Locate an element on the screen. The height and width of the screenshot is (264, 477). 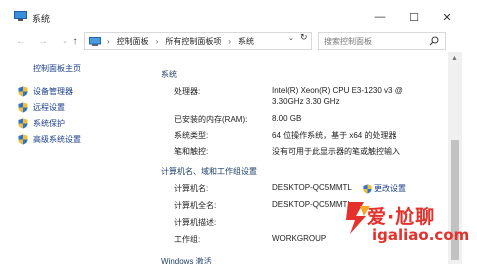
breadcrumb-system: 系统 is located at coordinates (246, 41).